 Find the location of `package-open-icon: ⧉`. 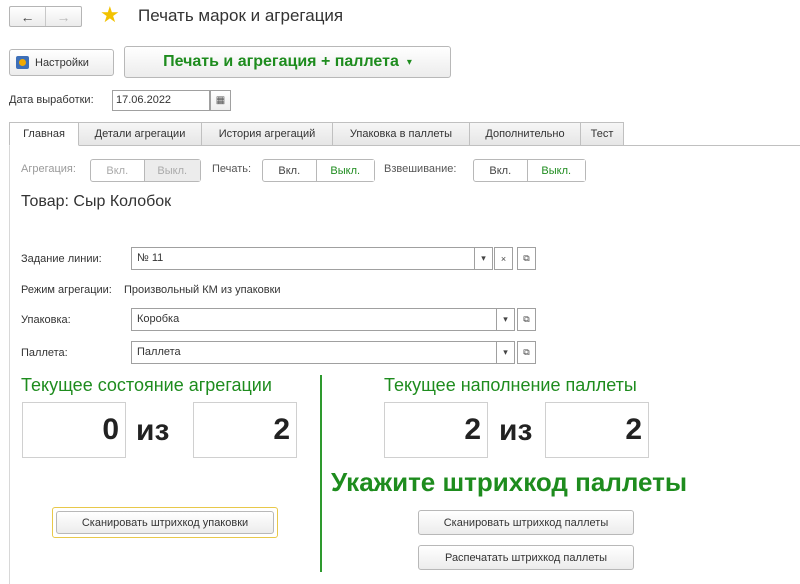

package-open-icon: ⧉ is located at coordinates (526, 319).